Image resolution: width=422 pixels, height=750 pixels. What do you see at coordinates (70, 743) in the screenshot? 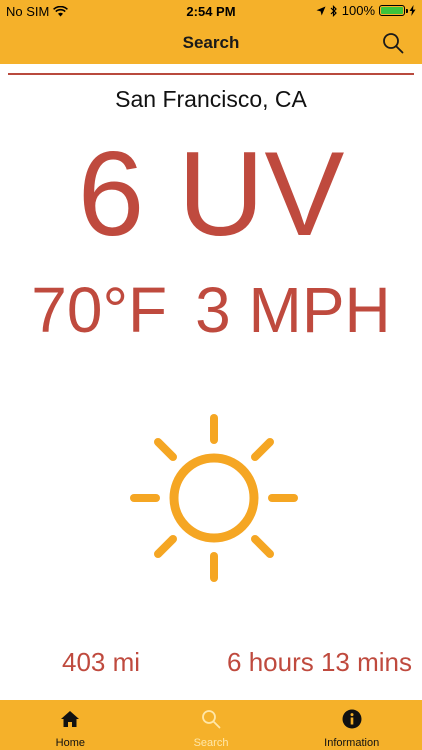
I see `tab-label: Home` at bounding box center [70, 743].